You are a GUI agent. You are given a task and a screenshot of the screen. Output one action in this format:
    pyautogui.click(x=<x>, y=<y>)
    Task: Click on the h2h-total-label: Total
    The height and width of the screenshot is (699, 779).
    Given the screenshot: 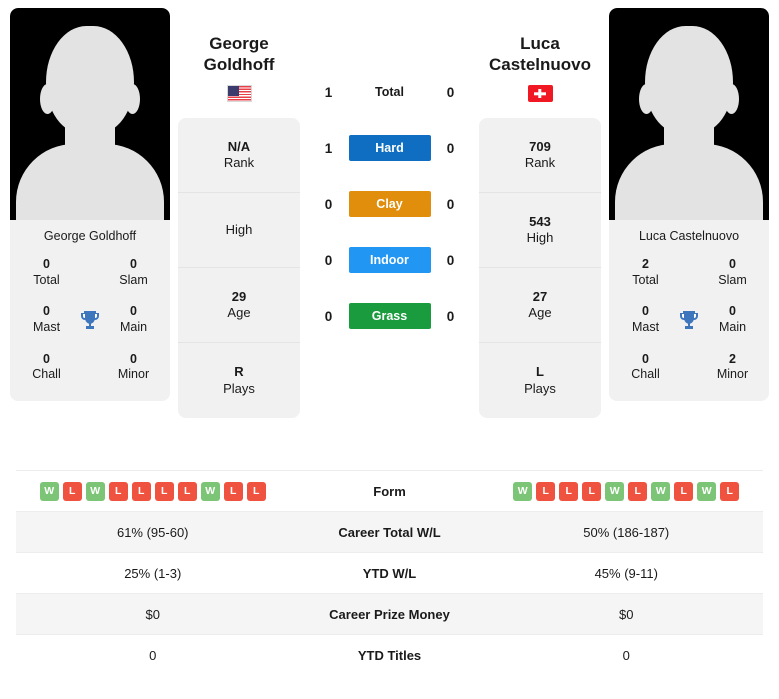 What is the action you would take?
    pyautogui.click(x=389, y=92)
    